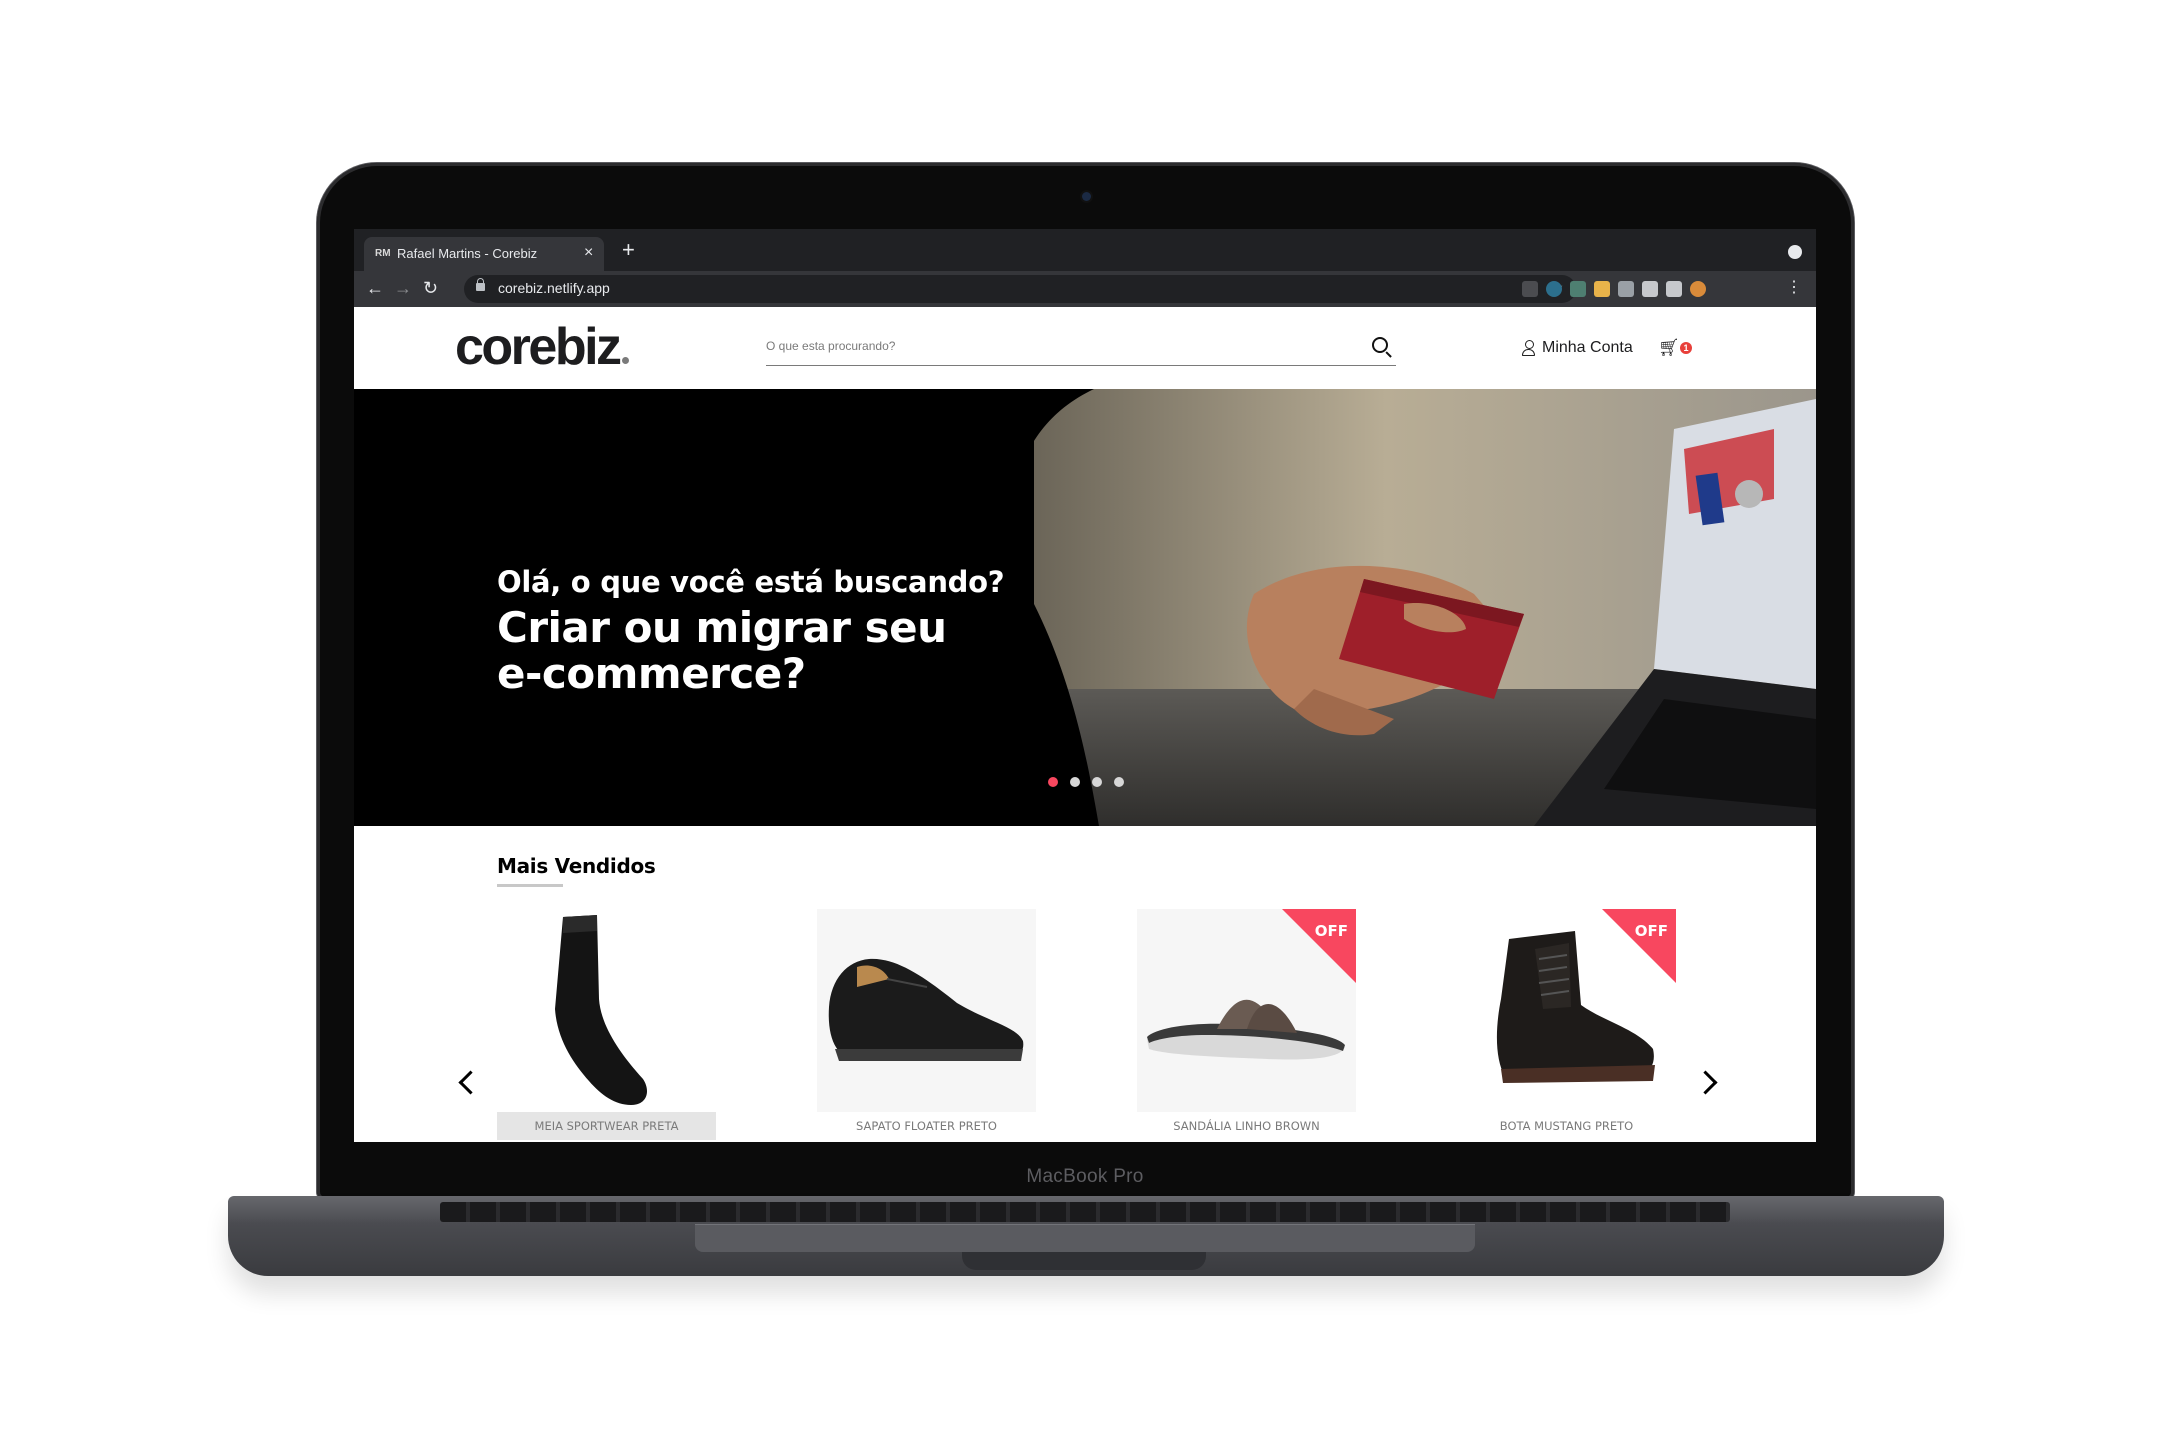 This screenshot has width=2160, height=1440. Describe the element at coordinates (554, 288) in the screenshot. I see `url-text: corebiz.netlify.app` at that location.